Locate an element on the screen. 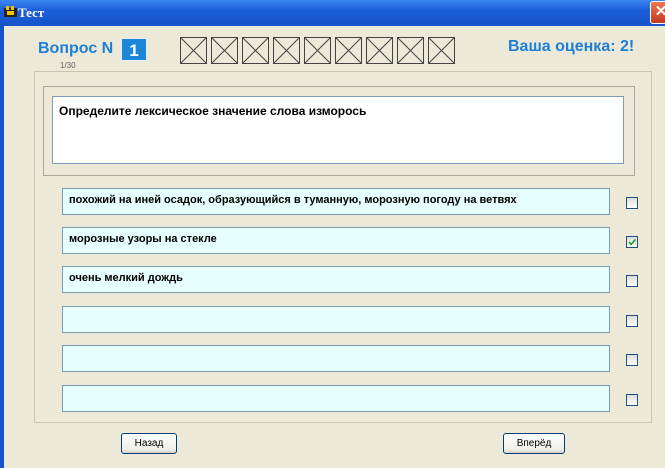  progress-boxes is located at coordinates (317, 50).